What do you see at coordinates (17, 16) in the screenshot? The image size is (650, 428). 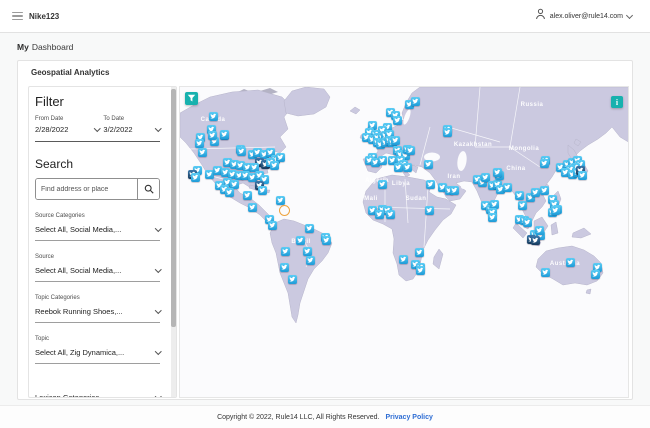 I see `menu-icon` at bounding box center [17, 16].